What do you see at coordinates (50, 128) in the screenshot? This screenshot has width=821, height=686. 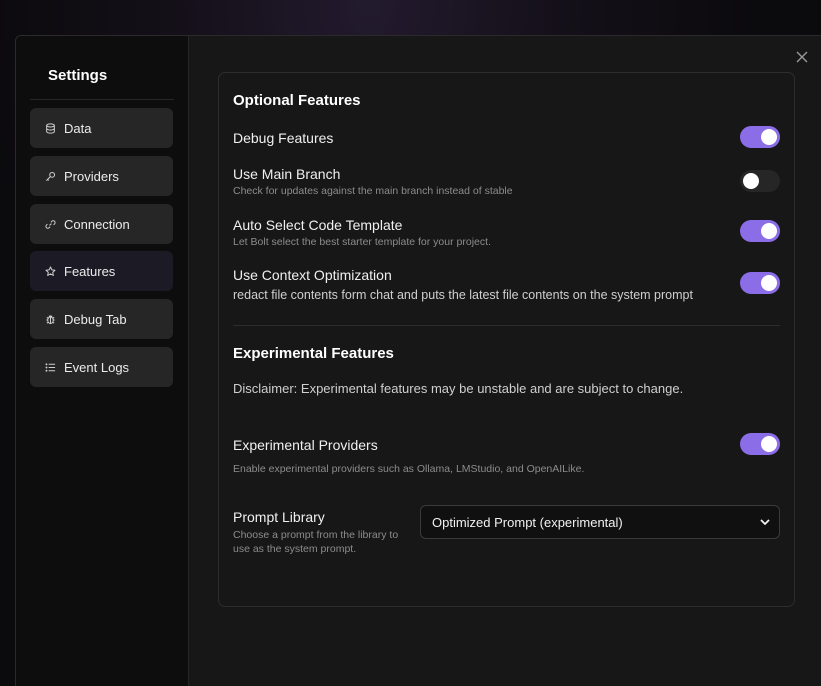 I see `database-icon` at bounding box center [50, 128].